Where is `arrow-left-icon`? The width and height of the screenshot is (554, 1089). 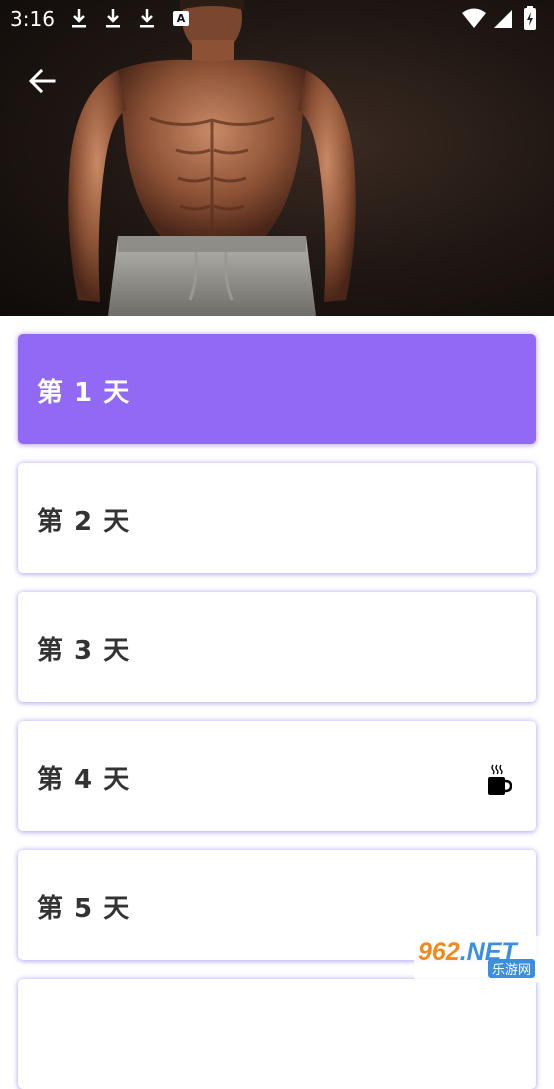 arrow-left-icon is located at coordinates (42, 81).